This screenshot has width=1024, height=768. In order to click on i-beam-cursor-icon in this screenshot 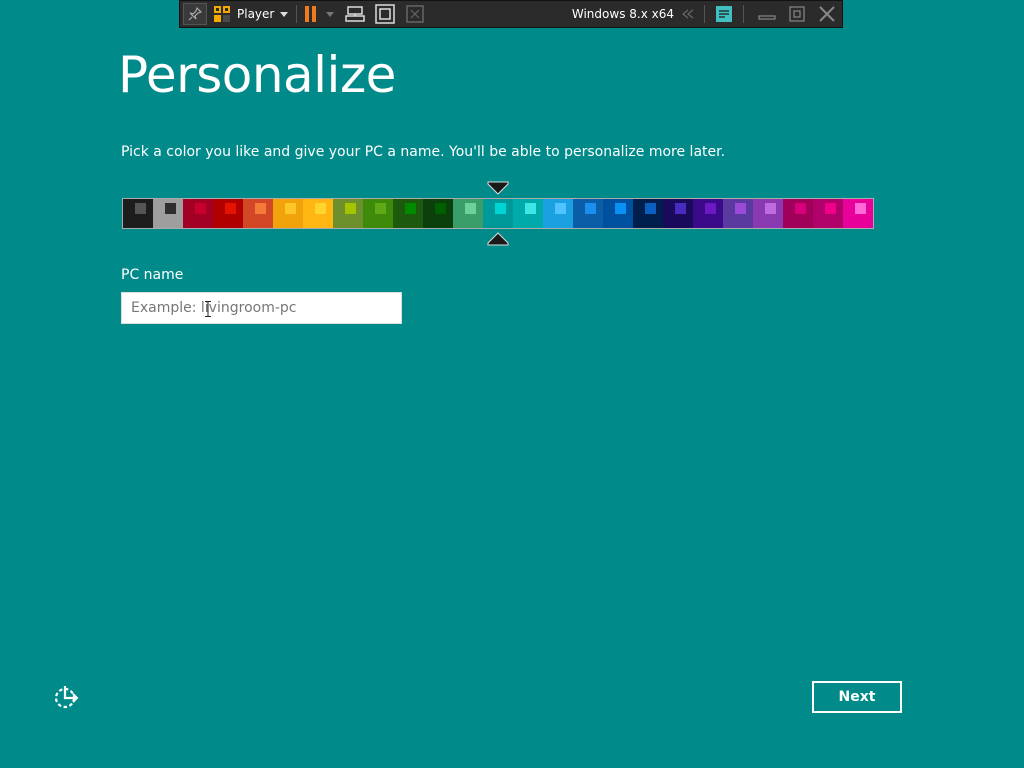, I will do `click(208, 309)`.